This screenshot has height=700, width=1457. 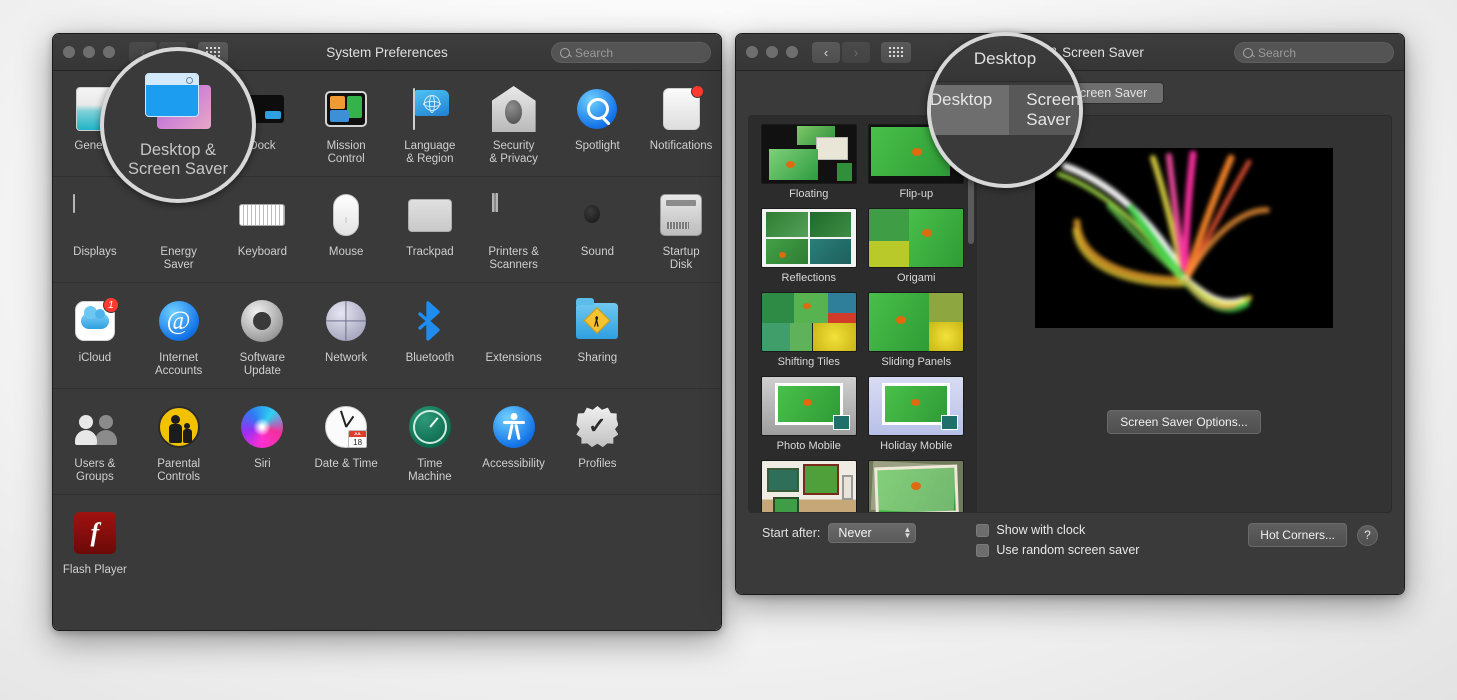 What do you see at coordinates (597, 464) in the screenshot?
I see `pref-label: Profiles` at bounding box center [597, 464].